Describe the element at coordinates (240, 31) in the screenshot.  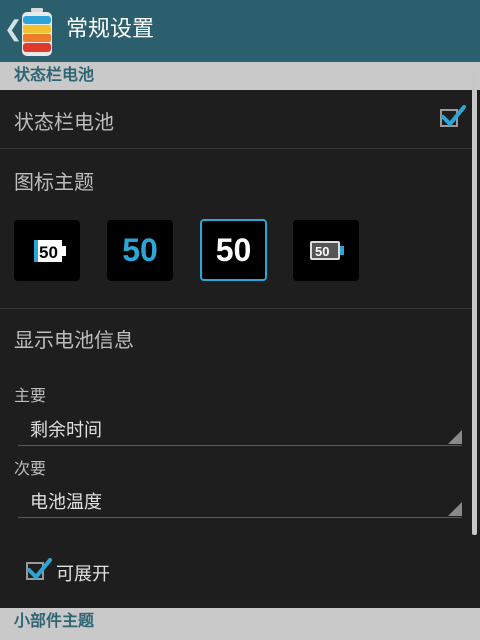
I see `title-bar: ❮ 常规设置` at that location.